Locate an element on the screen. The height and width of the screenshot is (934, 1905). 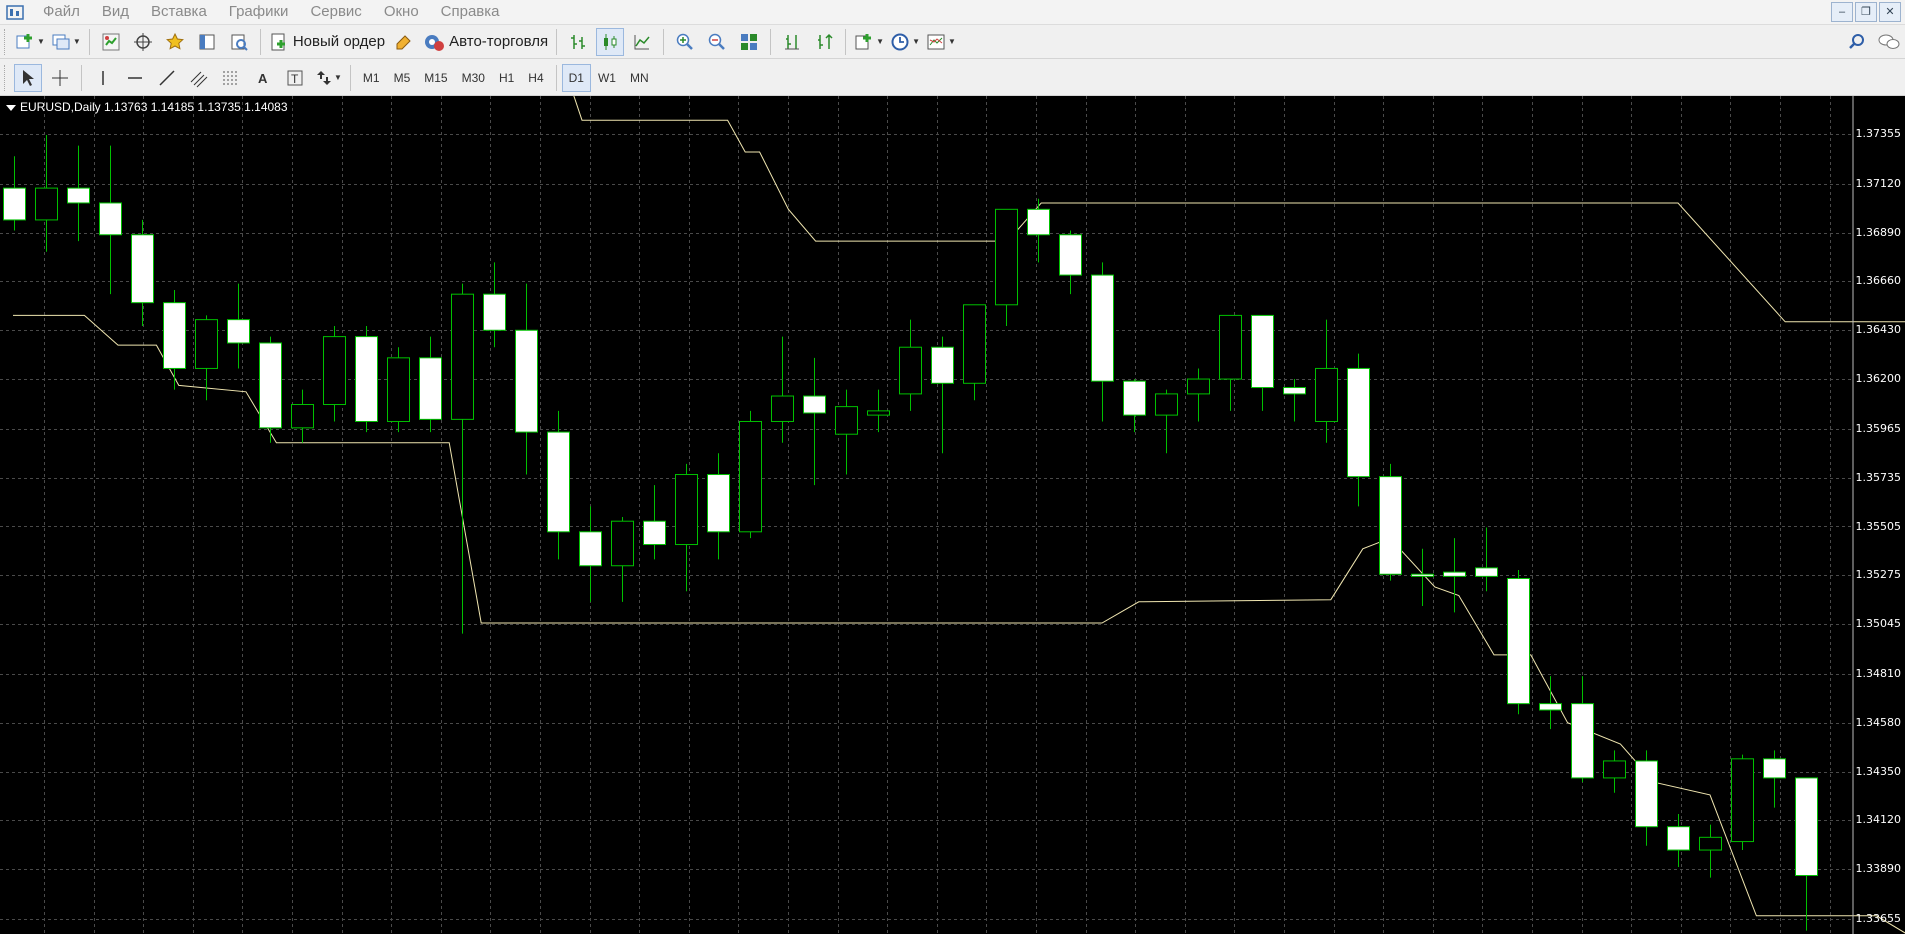
price-tick-label: 1.34580 is located at coordinates (1878, 722).